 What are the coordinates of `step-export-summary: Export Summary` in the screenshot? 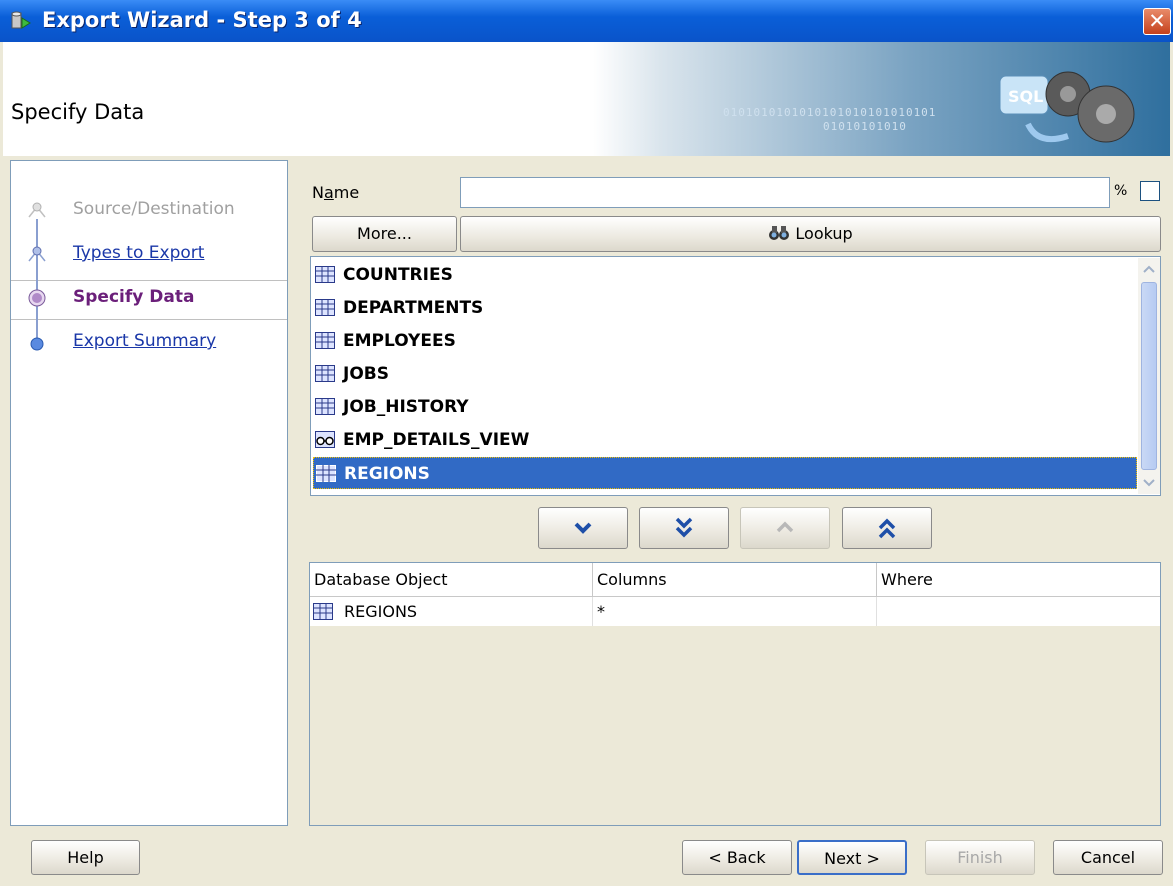 It's located at (144, 341).